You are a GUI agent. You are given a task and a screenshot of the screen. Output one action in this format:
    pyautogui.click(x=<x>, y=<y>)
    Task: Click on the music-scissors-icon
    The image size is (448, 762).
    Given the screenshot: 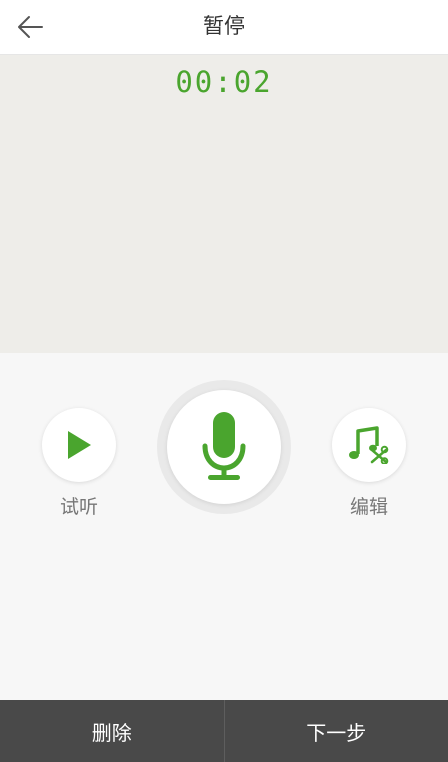 What is the action you would take?
    pyautogui.click(x=369, y=445)
    